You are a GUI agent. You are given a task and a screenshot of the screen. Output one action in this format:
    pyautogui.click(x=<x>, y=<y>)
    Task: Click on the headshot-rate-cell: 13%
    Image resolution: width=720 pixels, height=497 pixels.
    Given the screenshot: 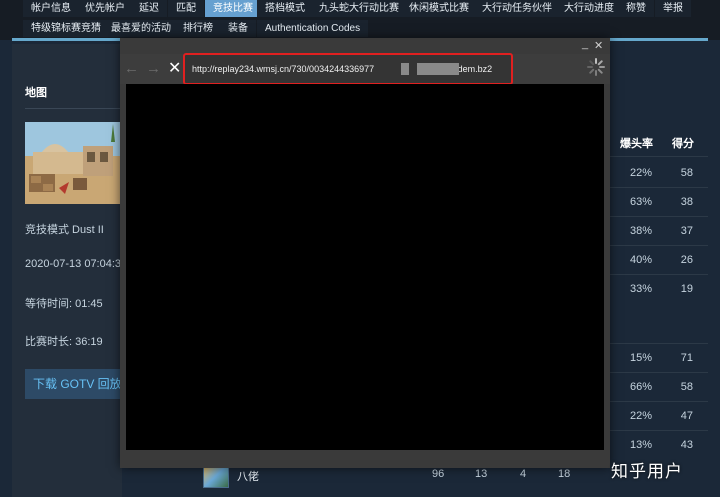 What is the action you would take?
    pyautogui.click(x=640, y=445)
    